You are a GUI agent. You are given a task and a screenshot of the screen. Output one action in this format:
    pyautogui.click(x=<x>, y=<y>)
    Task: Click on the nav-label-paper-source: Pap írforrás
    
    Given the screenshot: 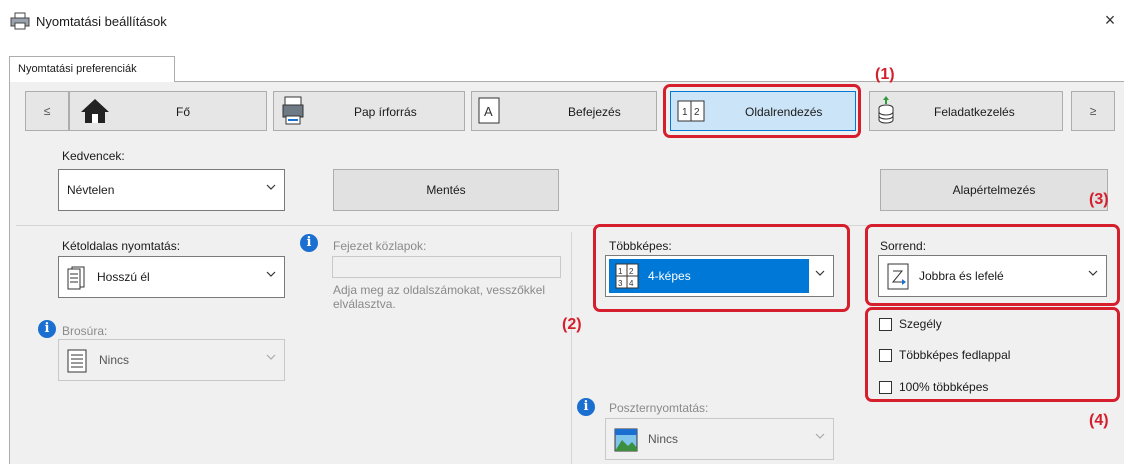 What is the action you would take?
    pyautogui.click(x=385, y=112)
    